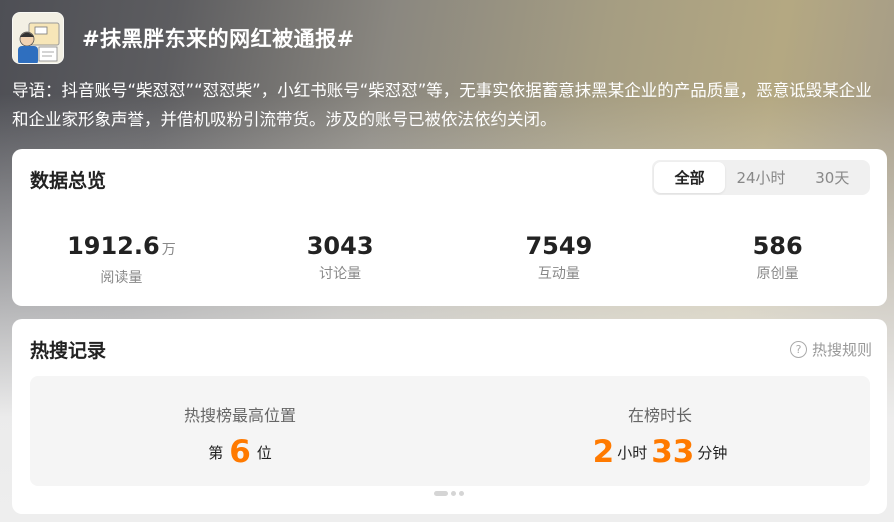 Image resolution: width=894 pixels, height=522 pixels. Describe the element at coordinates (832, 177) in the screenshot. I see `tab-30d: 30天` at that location.